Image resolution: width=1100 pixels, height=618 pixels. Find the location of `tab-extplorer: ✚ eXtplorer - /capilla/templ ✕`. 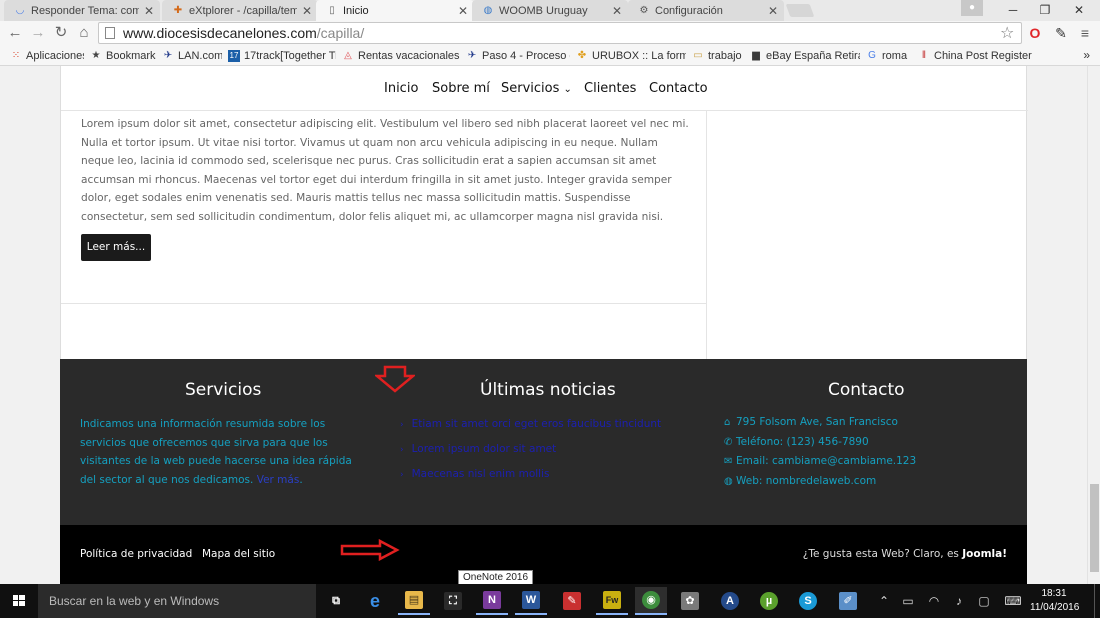

tab-extplorer: ✚ eXtplorer - /capilla/templ ✕ is located at coordinates (240, 10).